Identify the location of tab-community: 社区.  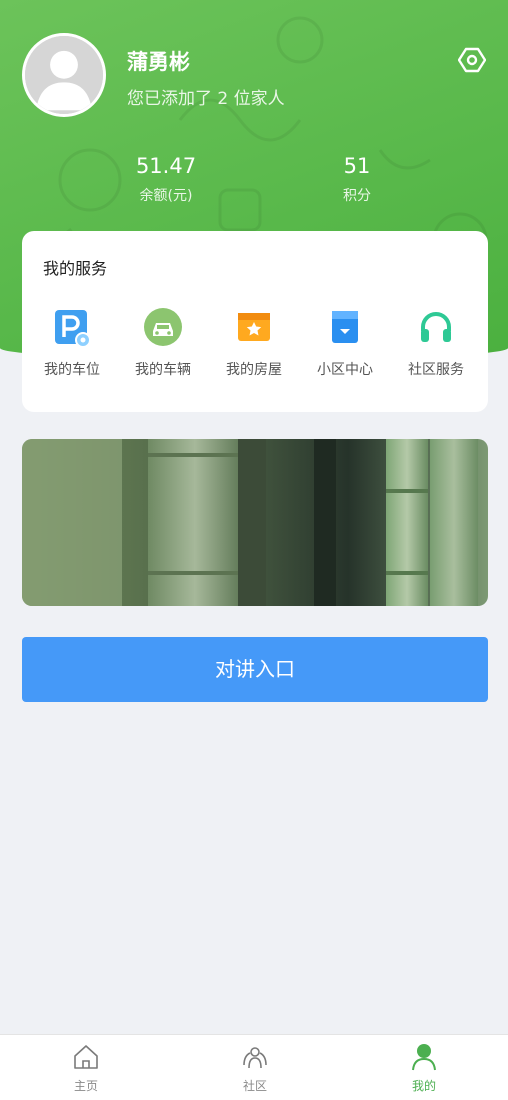
(255, 1068).